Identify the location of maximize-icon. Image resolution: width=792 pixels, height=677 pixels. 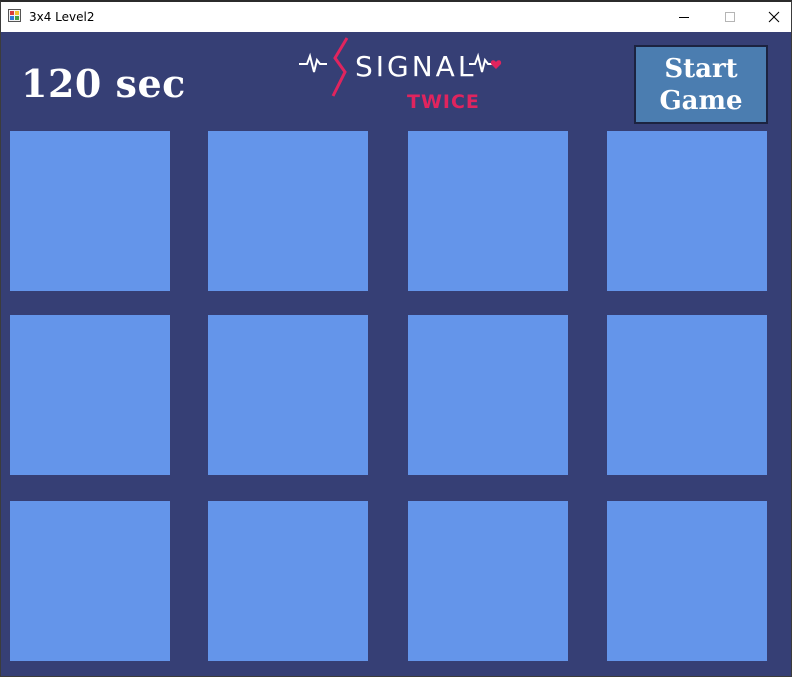
(730, 17).